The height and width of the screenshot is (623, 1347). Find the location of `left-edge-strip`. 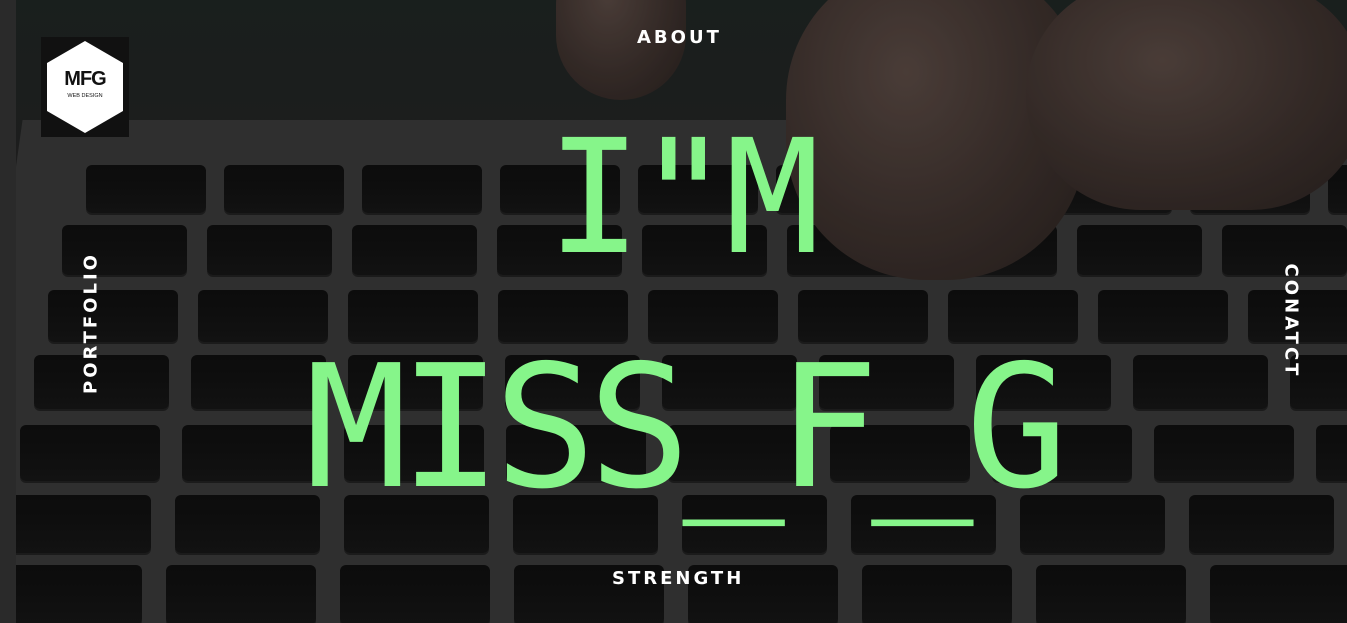

left-edge-strip is located at coordinates (8, 311).